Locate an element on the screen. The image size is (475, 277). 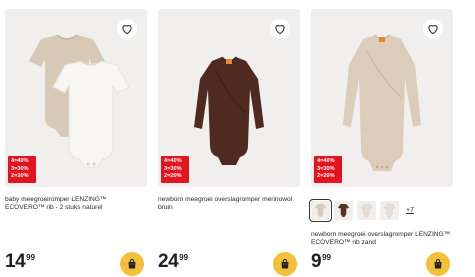
product-price: 9 99 is located at coordinates (321, 262).